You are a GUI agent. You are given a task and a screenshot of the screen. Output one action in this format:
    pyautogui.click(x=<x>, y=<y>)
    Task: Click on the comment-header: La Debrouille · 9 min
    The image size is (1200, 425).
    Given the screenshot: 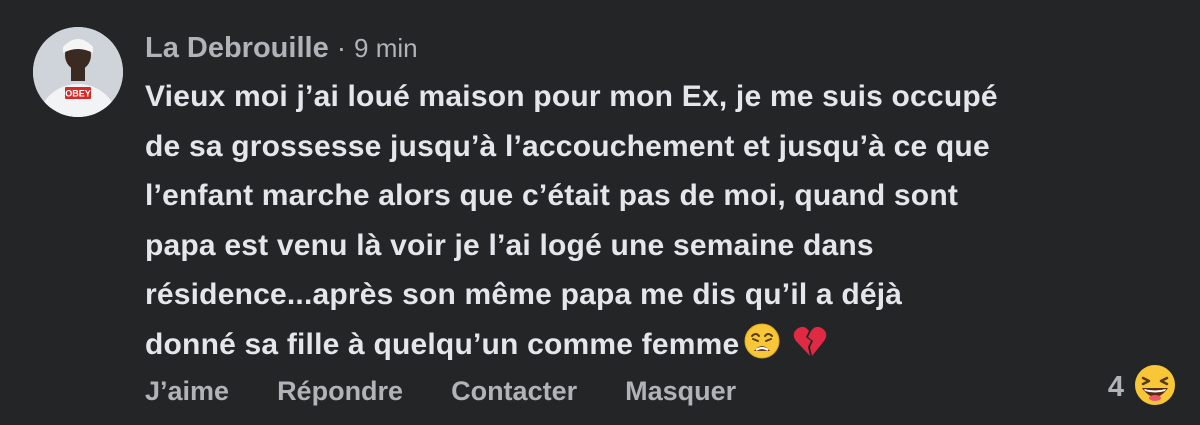 What is the action you would take?
    pyautogui.click(x=281, y=48)
    